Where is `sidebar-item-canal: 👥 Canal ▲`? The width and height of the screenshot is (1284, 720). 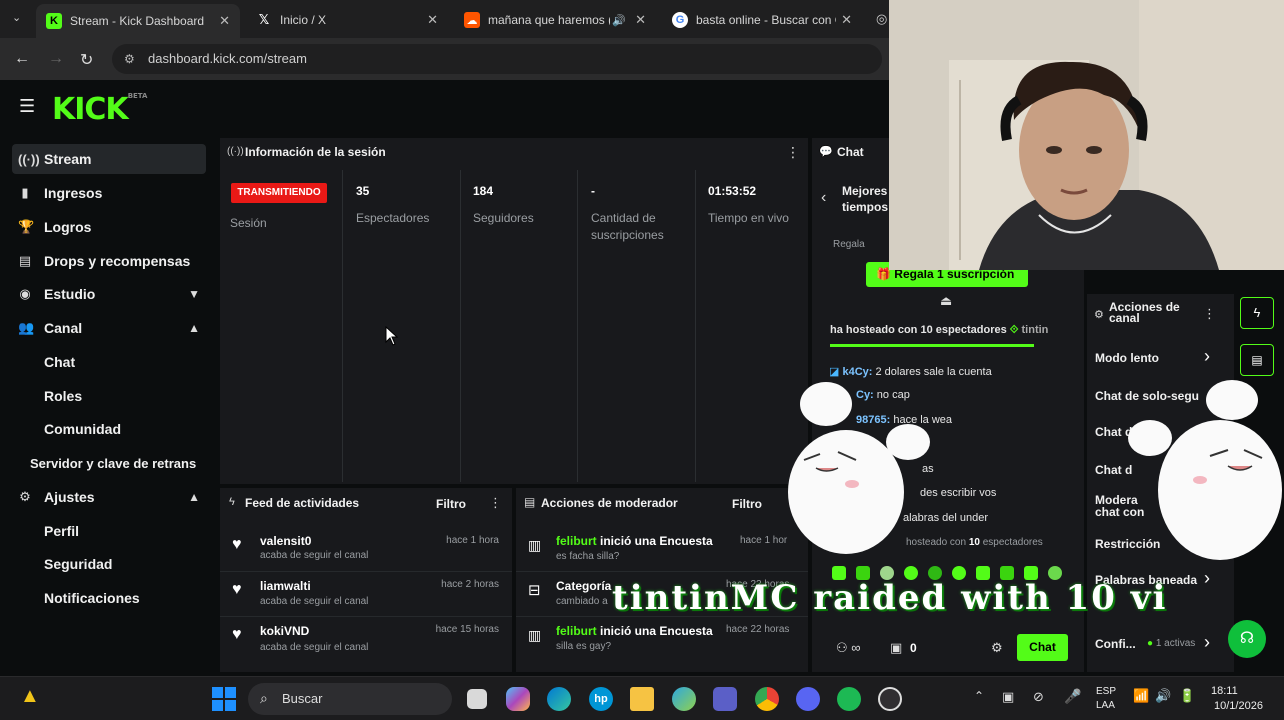
sidebar-item-canal: 👥 Canal ▲ is located at coordinates (109, 328).